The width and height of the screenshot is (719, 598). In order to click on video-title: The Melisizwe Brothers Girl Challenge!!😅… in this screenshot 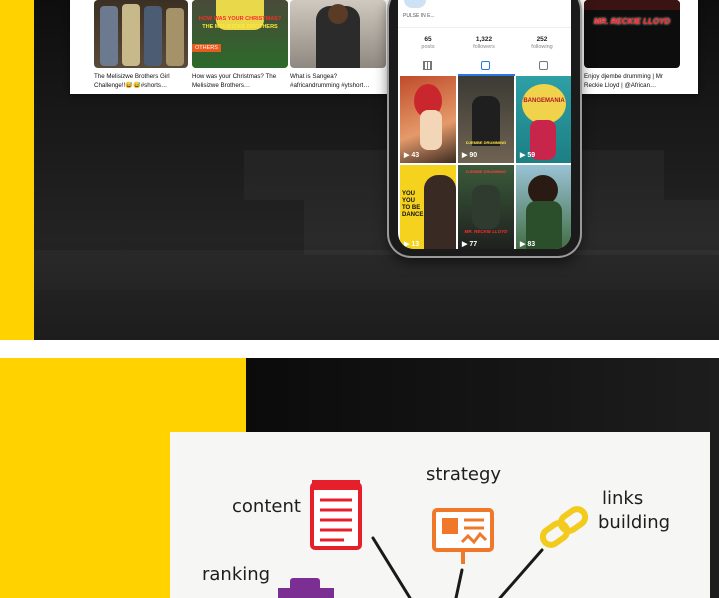, I will do `click(141, 81)`.